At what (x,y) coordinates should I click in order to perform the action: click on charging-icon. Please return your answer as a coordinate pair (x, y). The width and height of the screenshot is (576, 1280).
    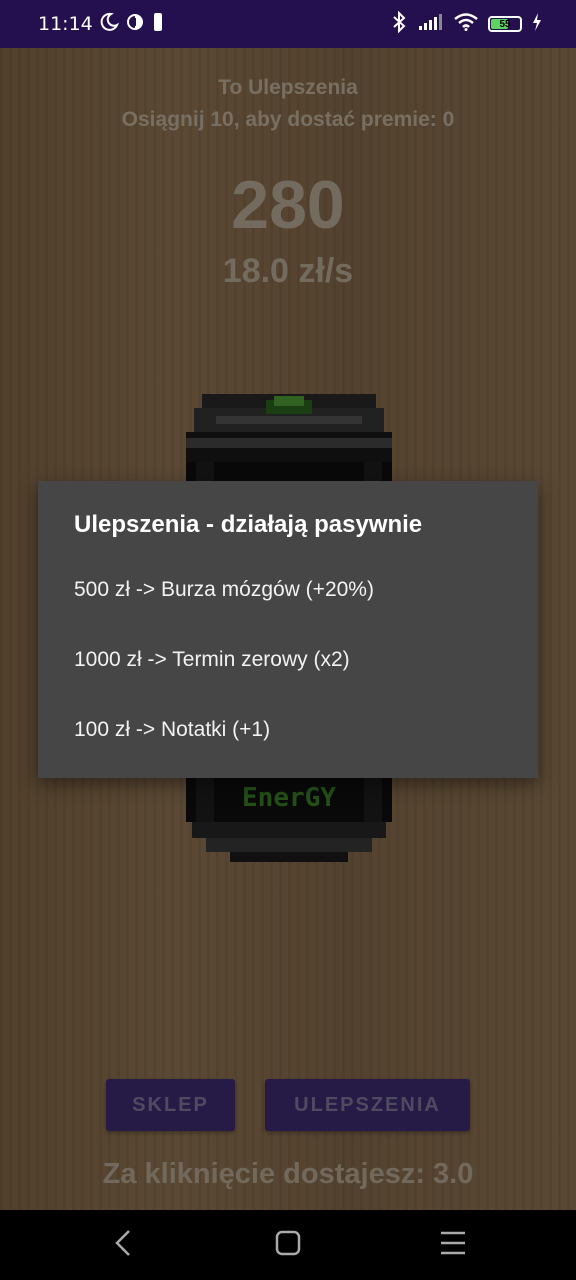
    Looking at the image, I should click on (537, 24).